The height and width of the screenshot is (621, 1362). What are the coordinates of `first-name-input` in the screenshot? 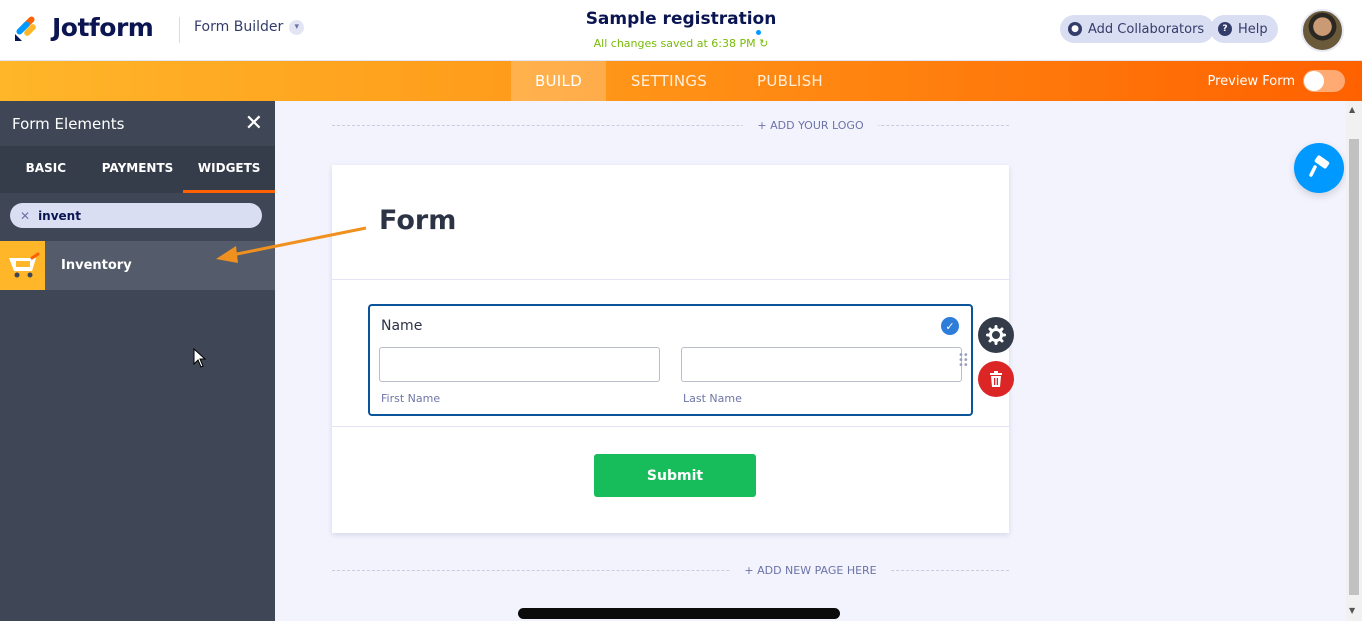 It's located at (519, 364).